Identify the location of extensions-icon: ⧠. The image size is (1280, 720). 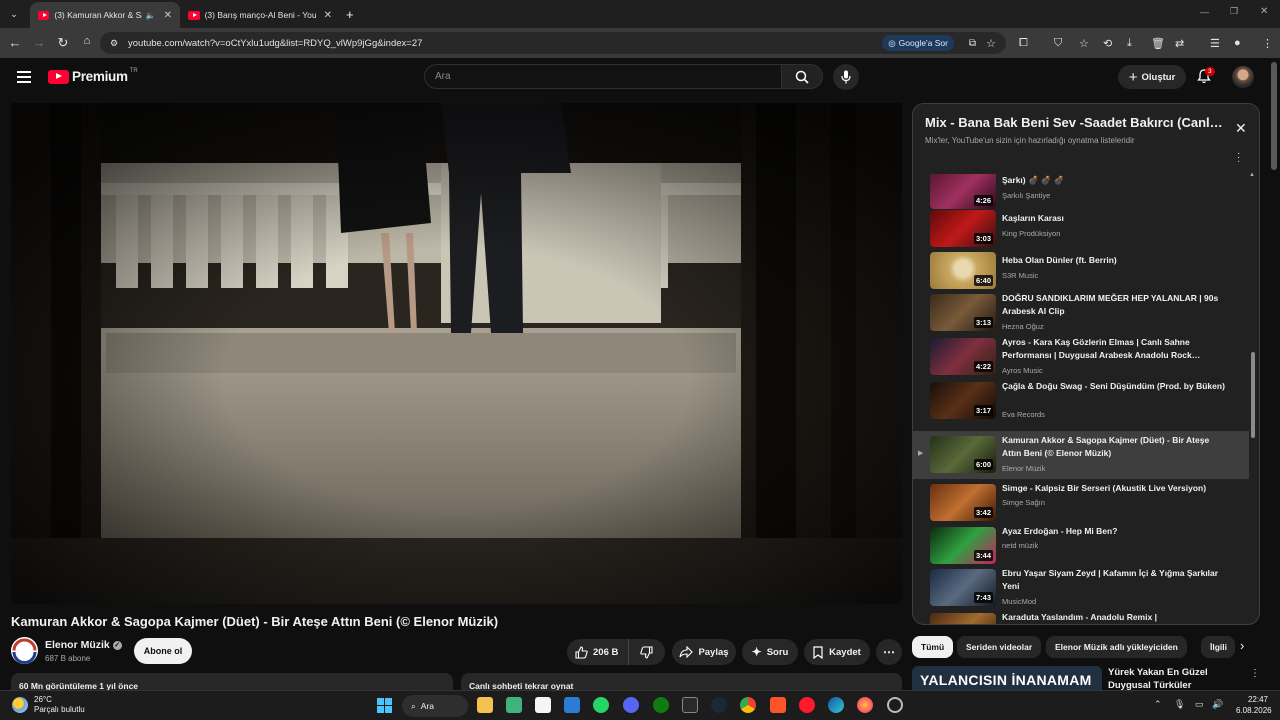
(1023, 43).